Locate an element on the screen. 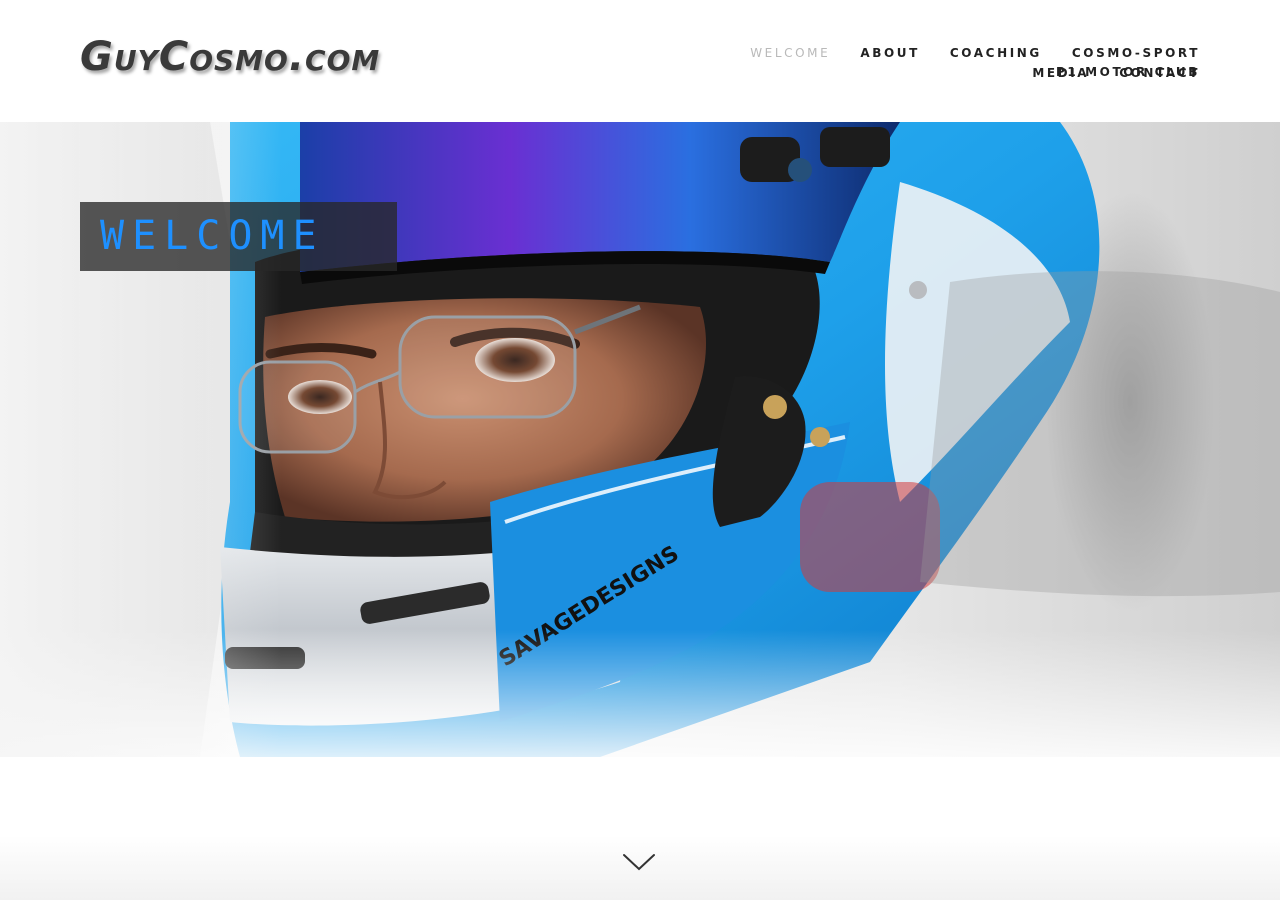 The width and height of the screenshot is (1280, 900). nav-row-secondary: Media Contact is located at coordinates (880, 72).